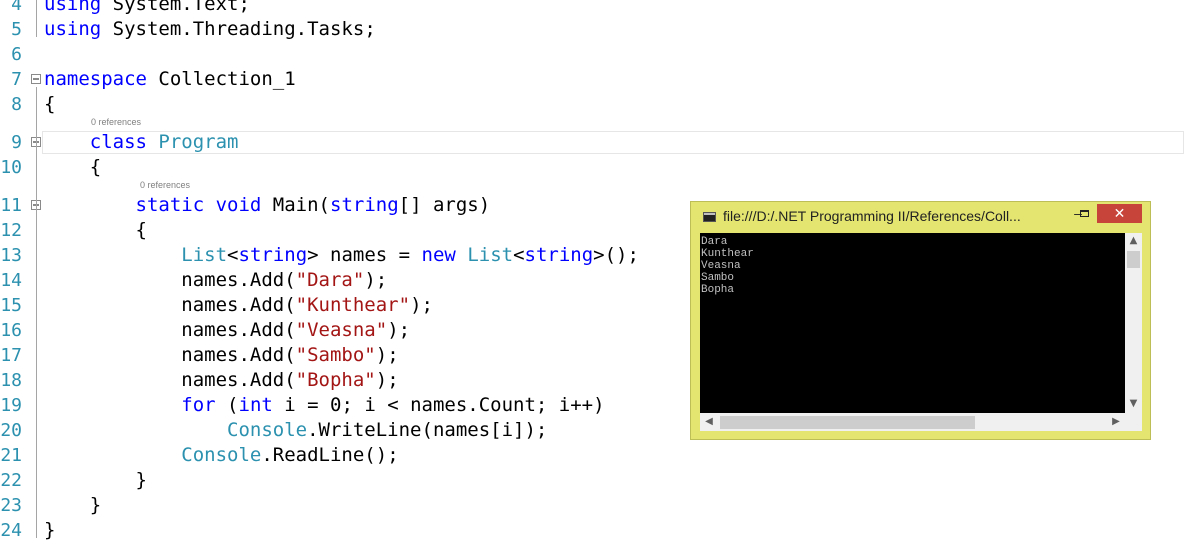  I want to click on scroll-down-arrow-icon: ▼, so click(1133, 404).